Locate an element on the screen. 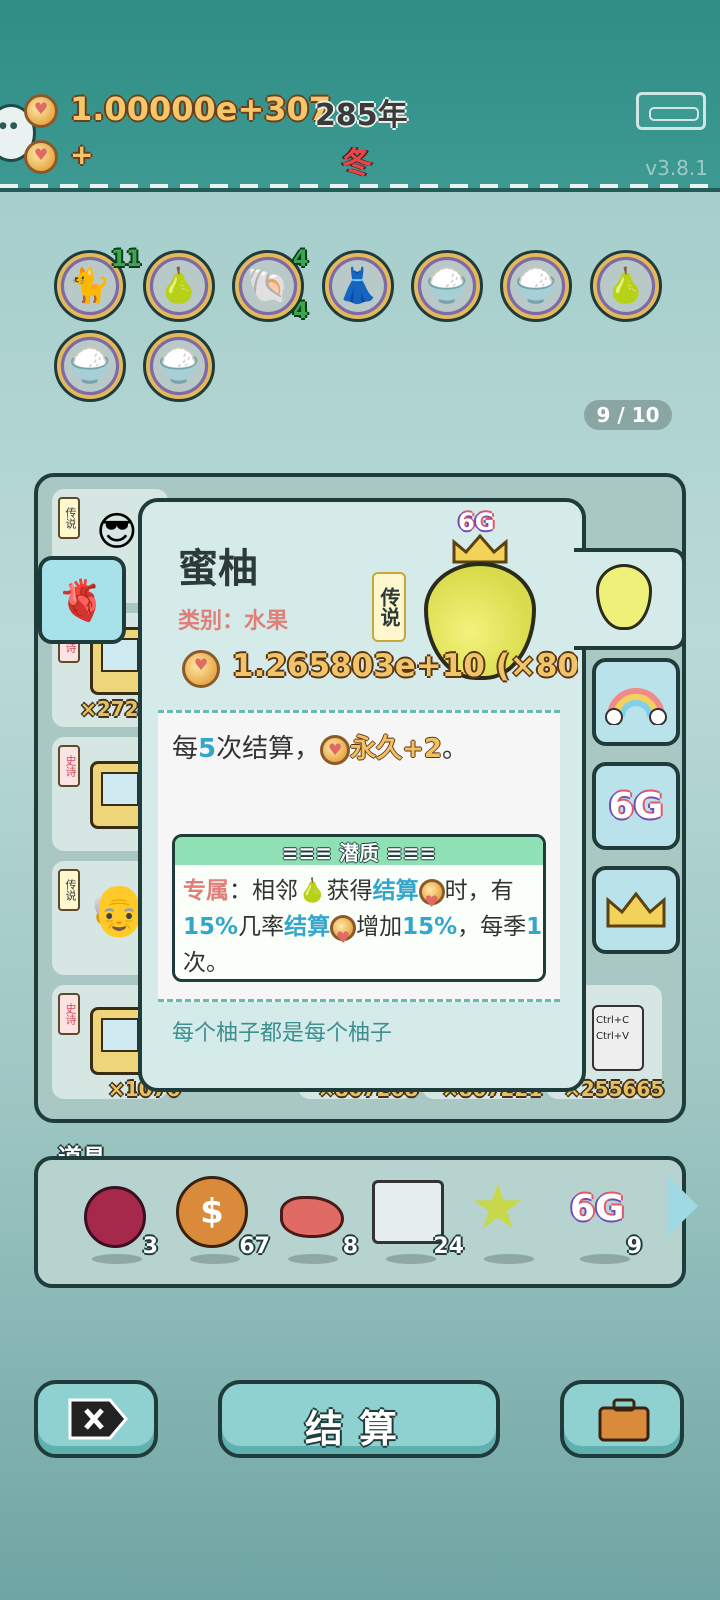 Image resolution: width=720 pixels, height=1600 pixels. flavor-text: 每个柚子都是每个柚子 is located at coordinates (282, 1033).